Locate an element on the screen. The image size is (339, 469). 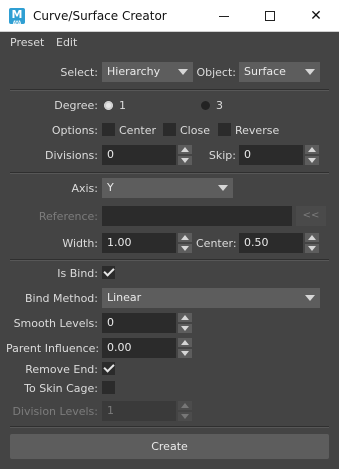
degree-1-label: 1 is located at coordinates (122, 105).